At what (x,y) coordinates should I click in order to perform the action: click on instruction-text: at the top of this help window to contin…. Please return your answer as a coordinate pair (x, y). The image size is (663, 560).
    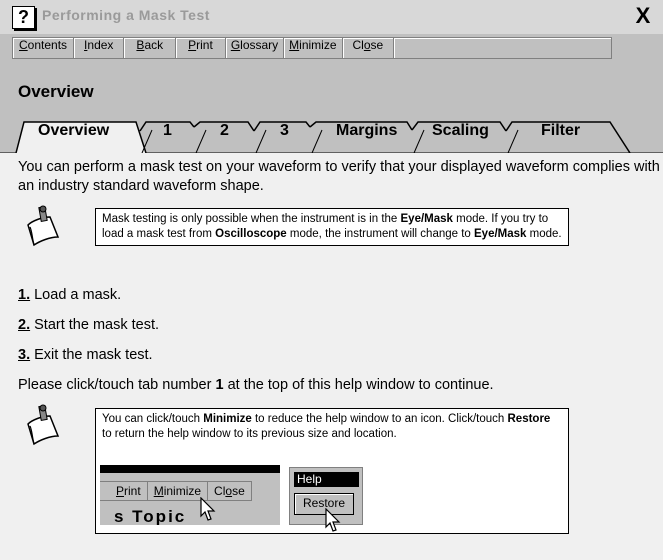
    Looking at the image, I should click on (358, 385).